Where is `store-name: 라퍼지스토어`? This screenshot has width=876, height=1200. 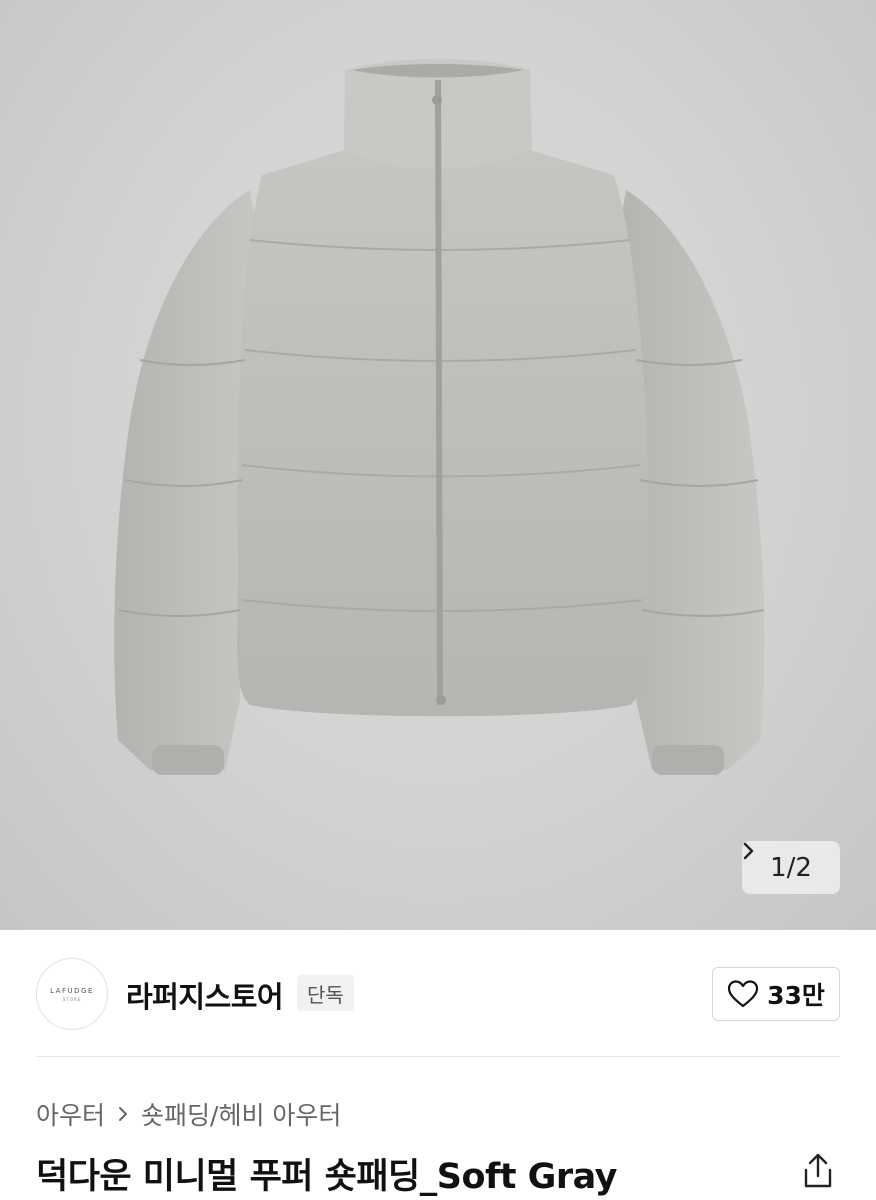 store-name: 라퍼지스토어 is located at coordinates (205, 995).